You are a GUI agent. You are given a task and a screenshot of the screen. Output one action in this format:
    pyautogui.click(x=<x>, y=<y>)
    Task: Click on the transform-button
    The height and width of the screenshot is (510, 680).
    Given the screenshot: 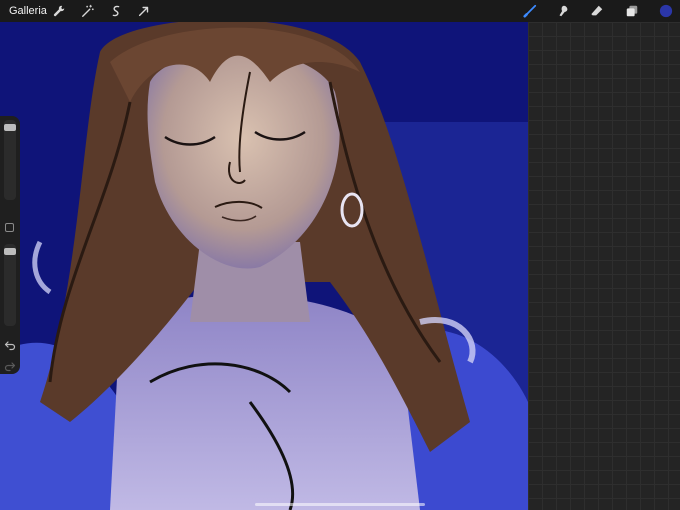 What is the action you would take?
    pyautogui.click(x=144, y=11)
    